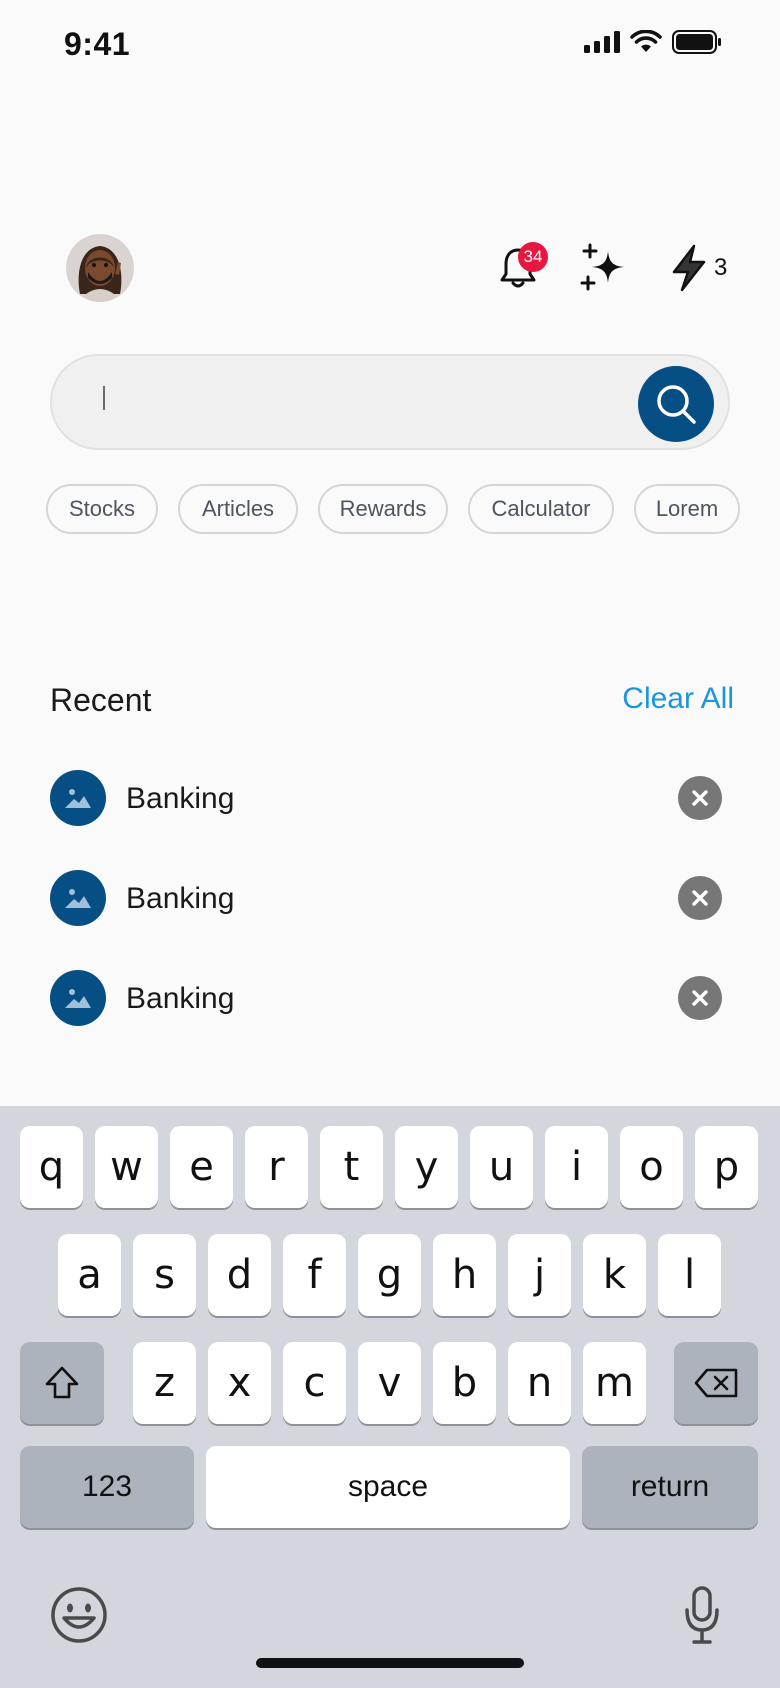 The height and width of the screenshot is (1688, 780). Describe the element at coordinates (390, 270) in the screenshot. I see `header-row: 34 3` at that location.